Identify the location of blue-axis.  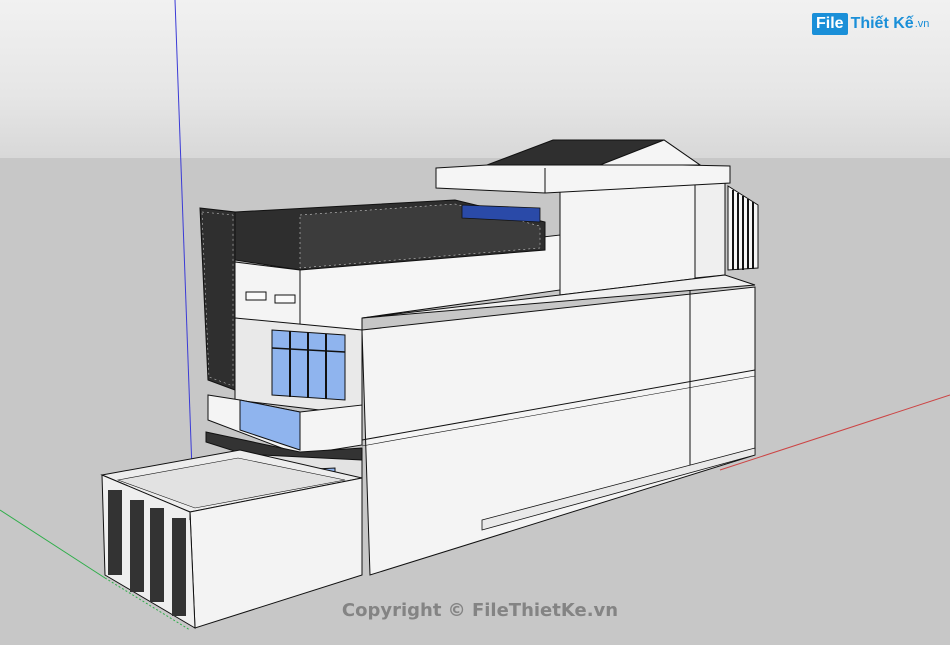
(183, 235).